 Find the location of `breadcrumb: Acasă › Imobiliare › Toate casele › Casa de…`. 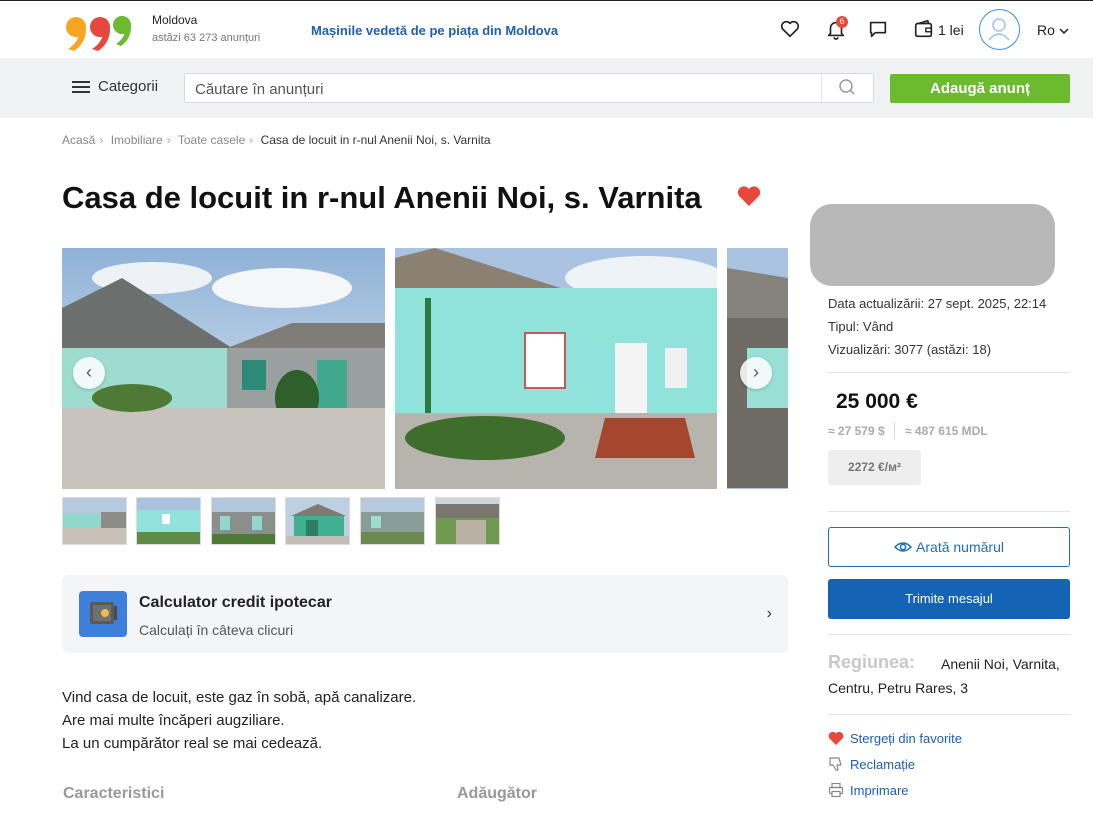

breadcrumb: Acasă › Imobiliare › Toate casele › Casa de… is located at coordinates (276, 140).